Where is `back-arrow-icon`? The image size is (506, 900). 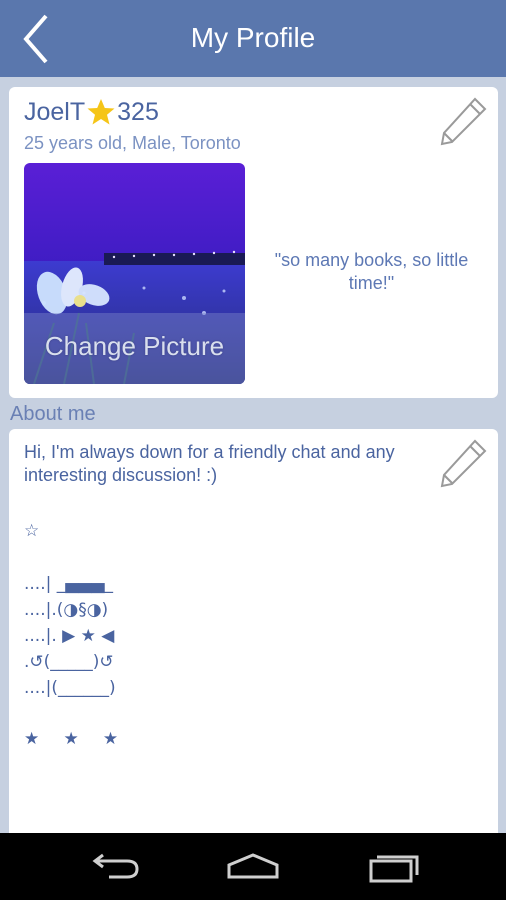
back-arrow-icon is located at coordinates (115, 866).